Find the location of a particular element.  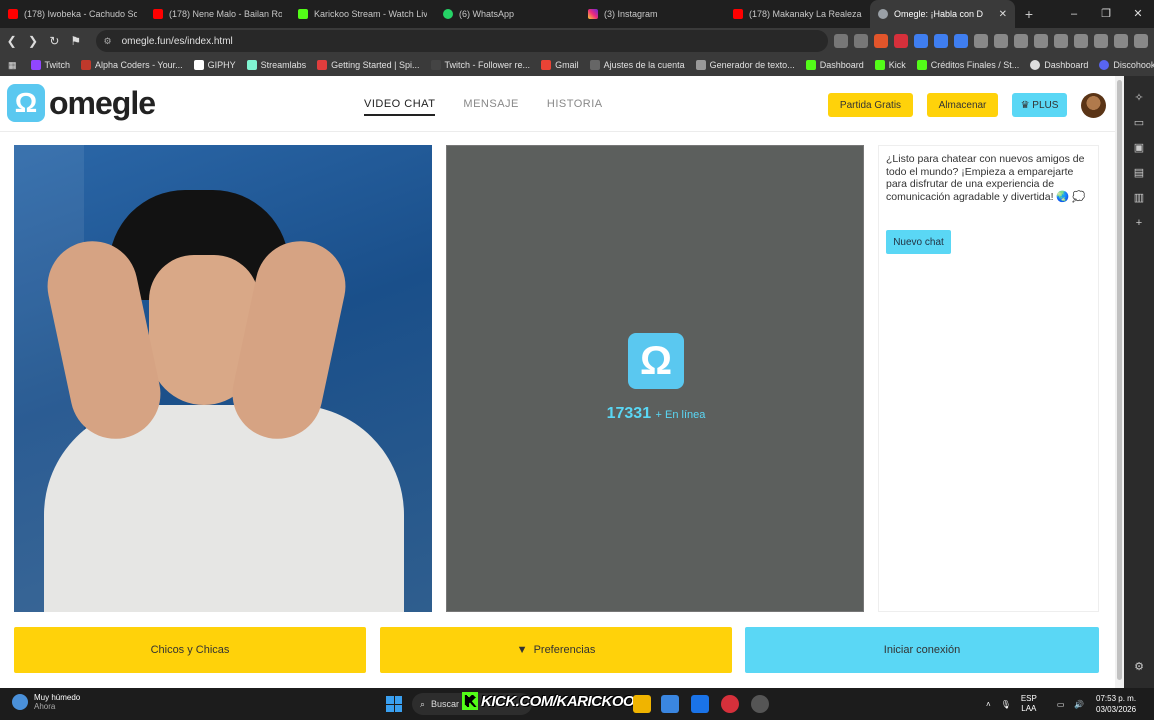

bookmark-icon: ⚑ is located at coordinates (75, 41).